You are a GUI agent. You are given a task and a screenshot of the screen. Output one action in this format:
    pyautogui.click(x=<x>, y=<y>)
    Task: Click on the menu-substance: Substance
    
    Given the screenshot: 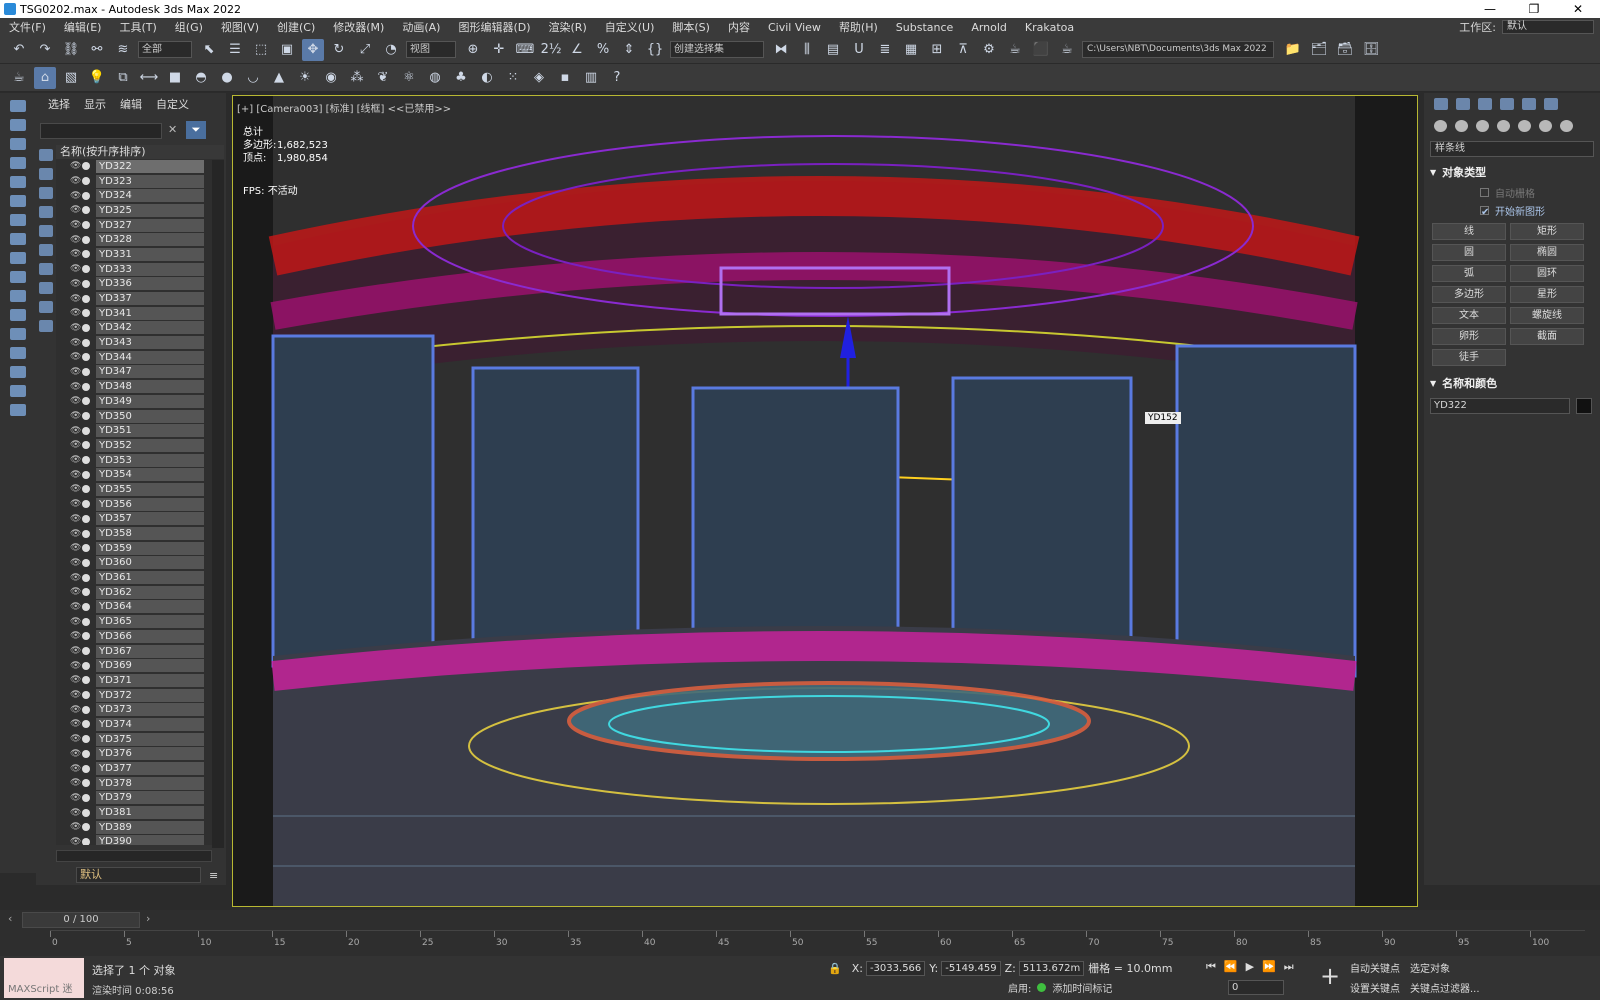 What is the action you would take?
    pyautogui.click(x=925, y=27)
    